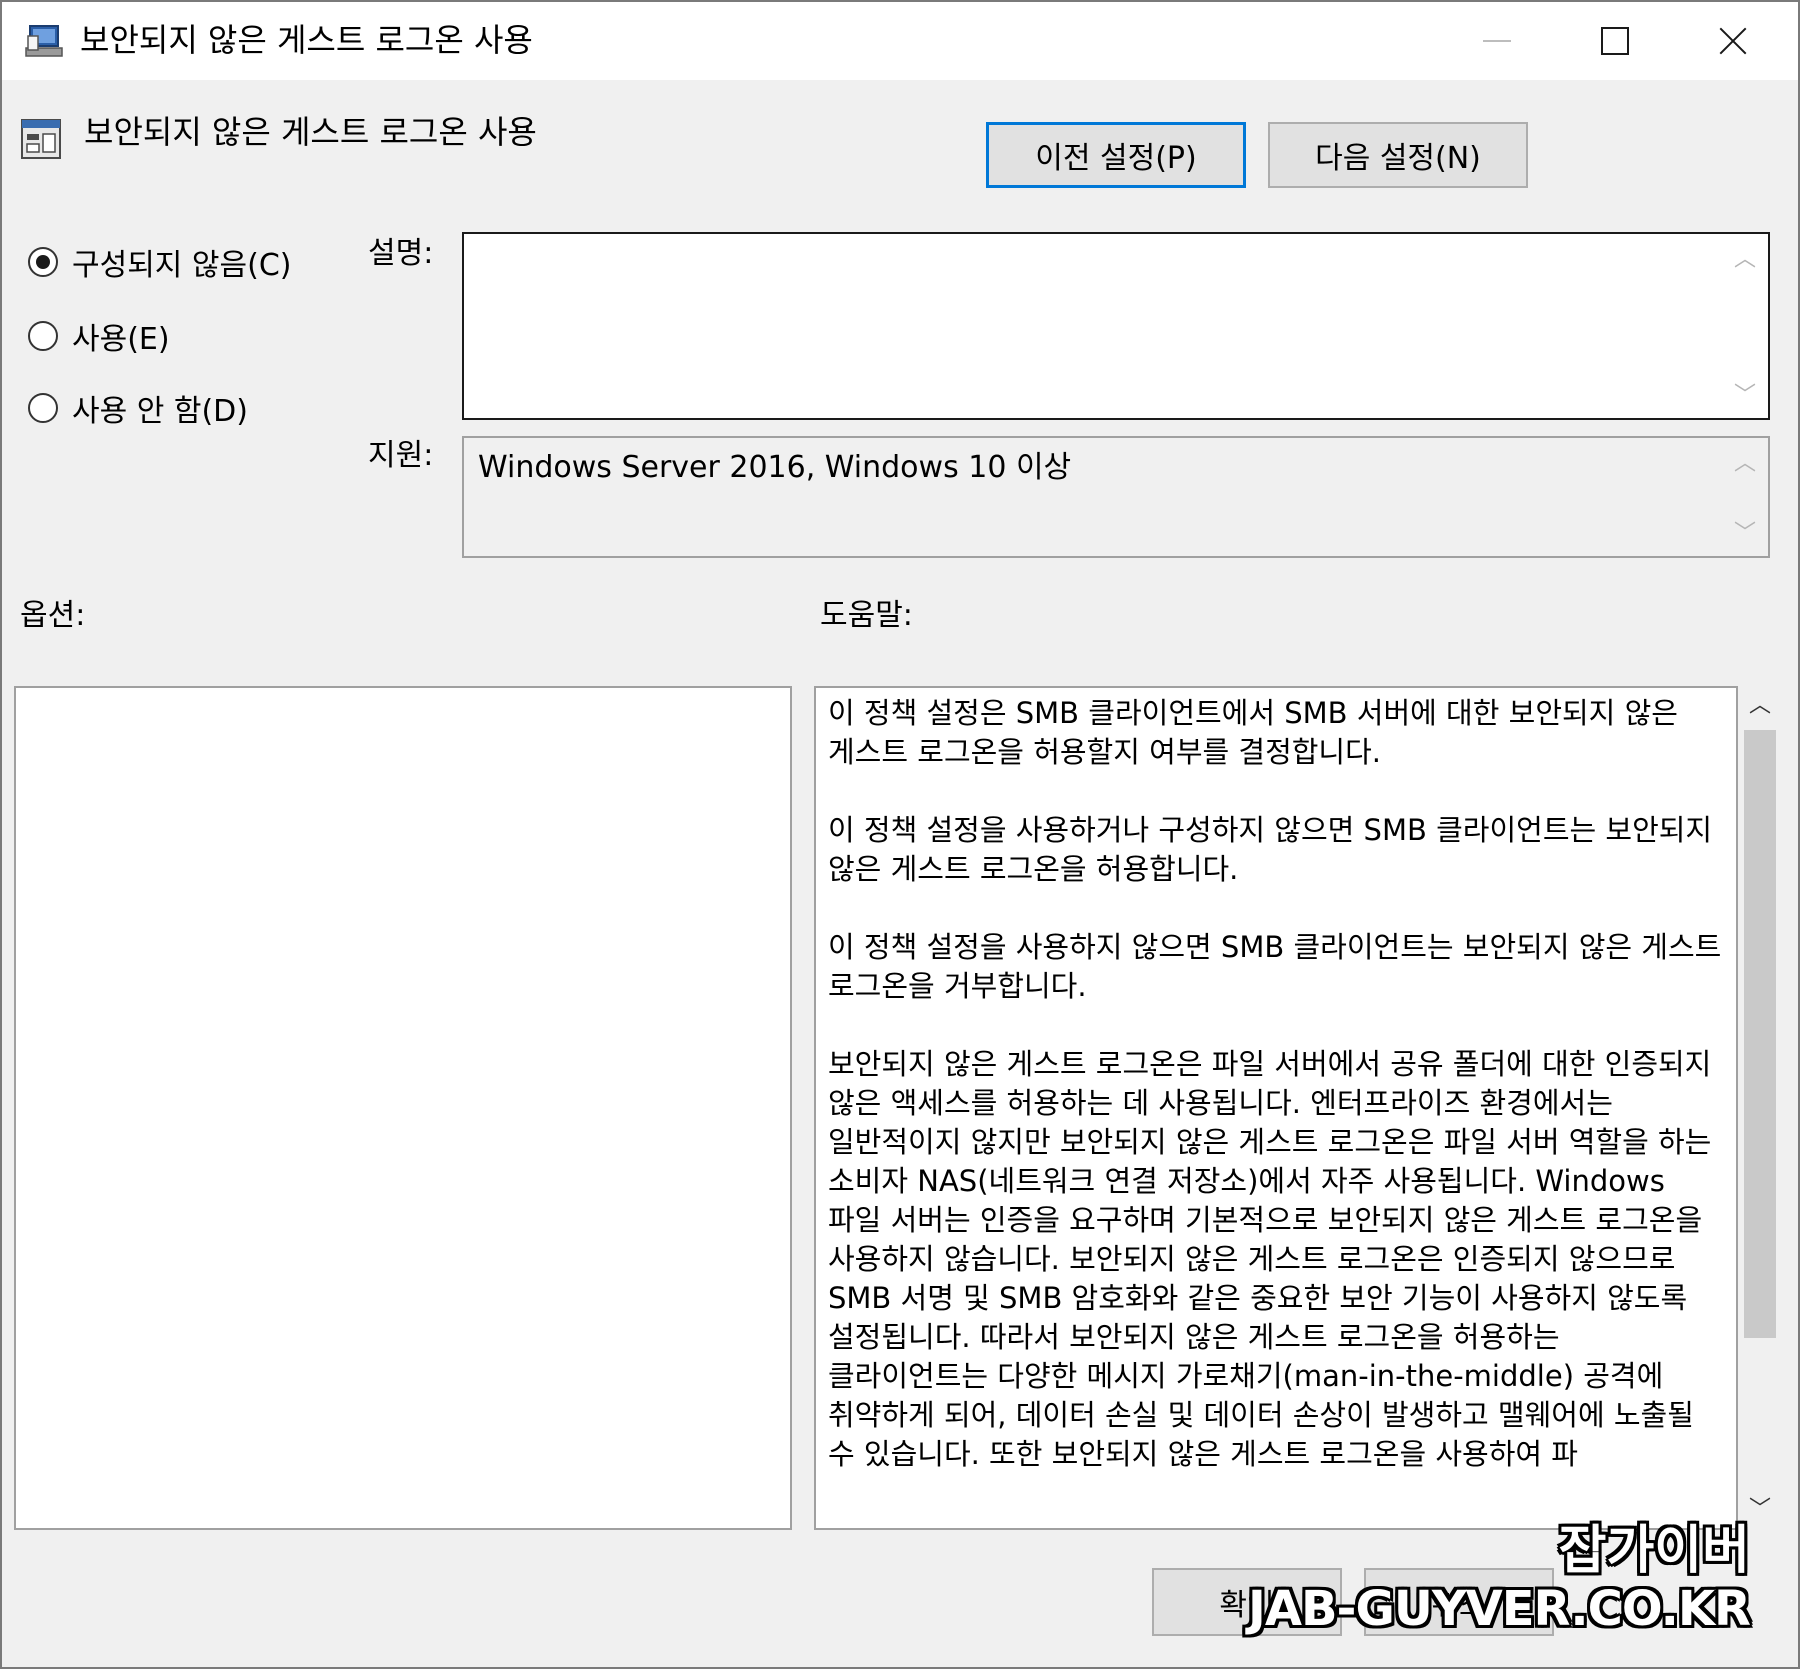  What do you see at coordinates (310, 132) in the screenshot?
I see `policy-title: 보안되지 않은 게스트 로그온 사용` at bounding box center [310, 132].